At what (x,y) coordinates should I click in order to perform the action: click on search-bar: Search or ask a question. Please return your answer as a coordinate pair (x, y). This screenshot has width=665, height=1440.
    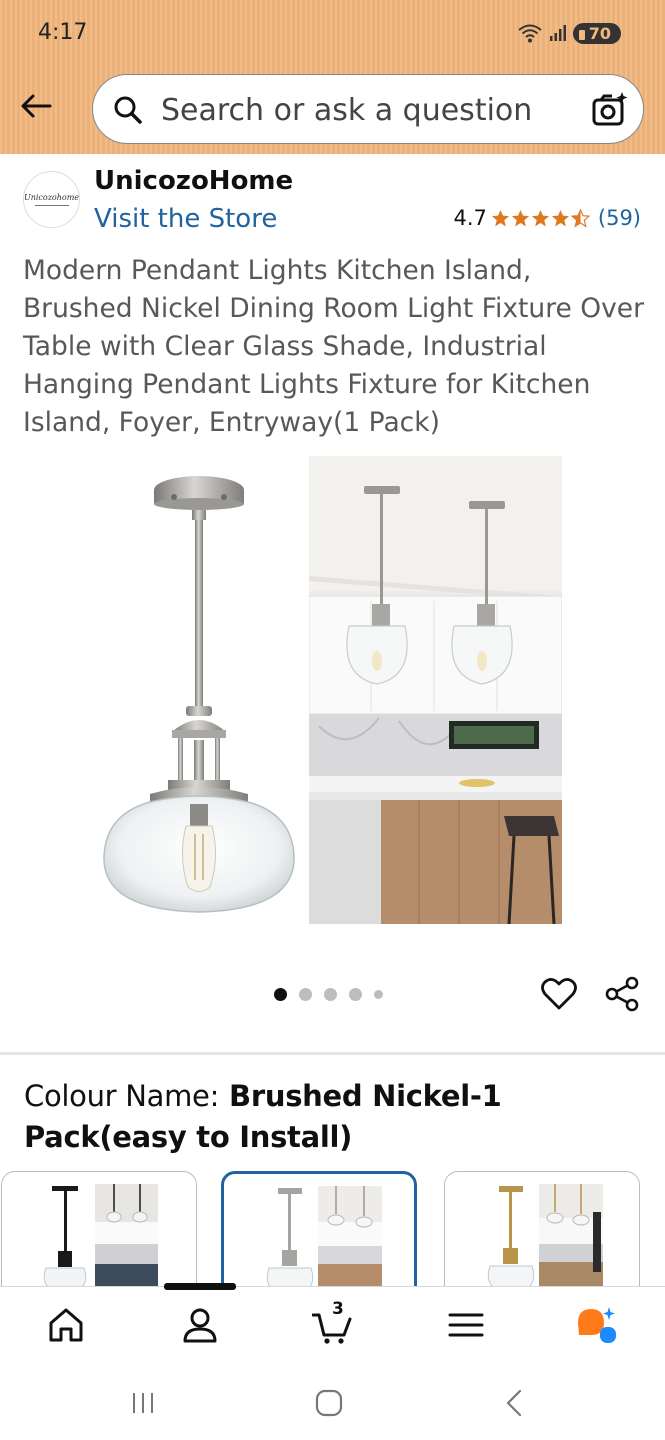
    Looking at the image, I should click on (368, 109).